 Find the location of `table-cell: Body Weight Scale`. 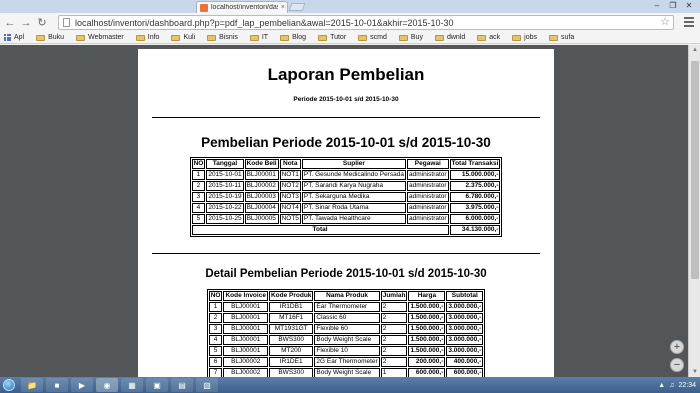

table-cell: Body Weight Scale is located at coordinates (347, 340).